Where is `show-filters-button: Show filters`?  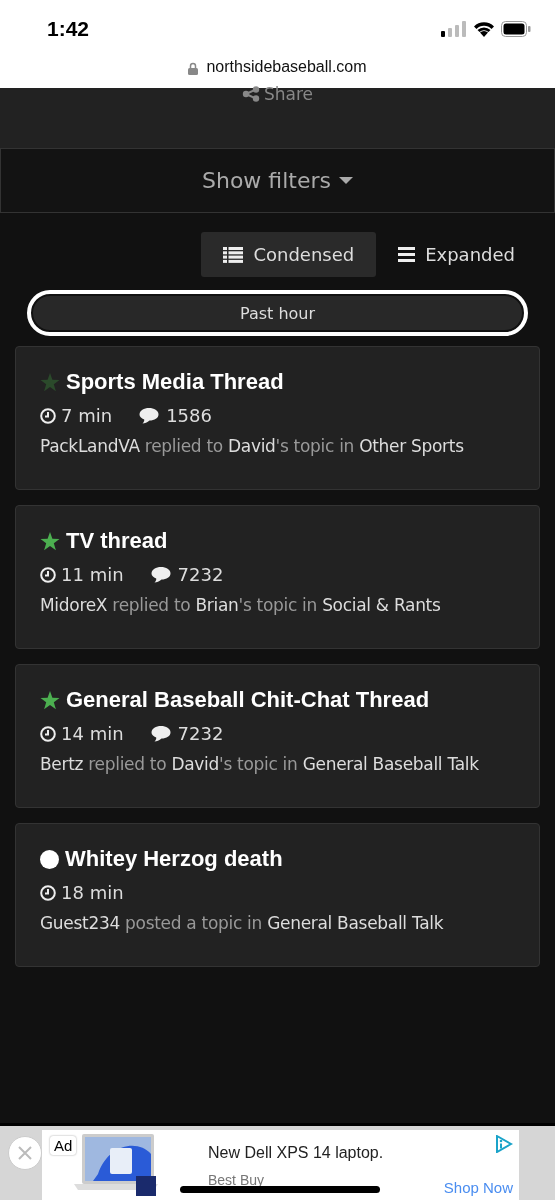 show-filters-button: Show filters is located at coordinates (277, 180).